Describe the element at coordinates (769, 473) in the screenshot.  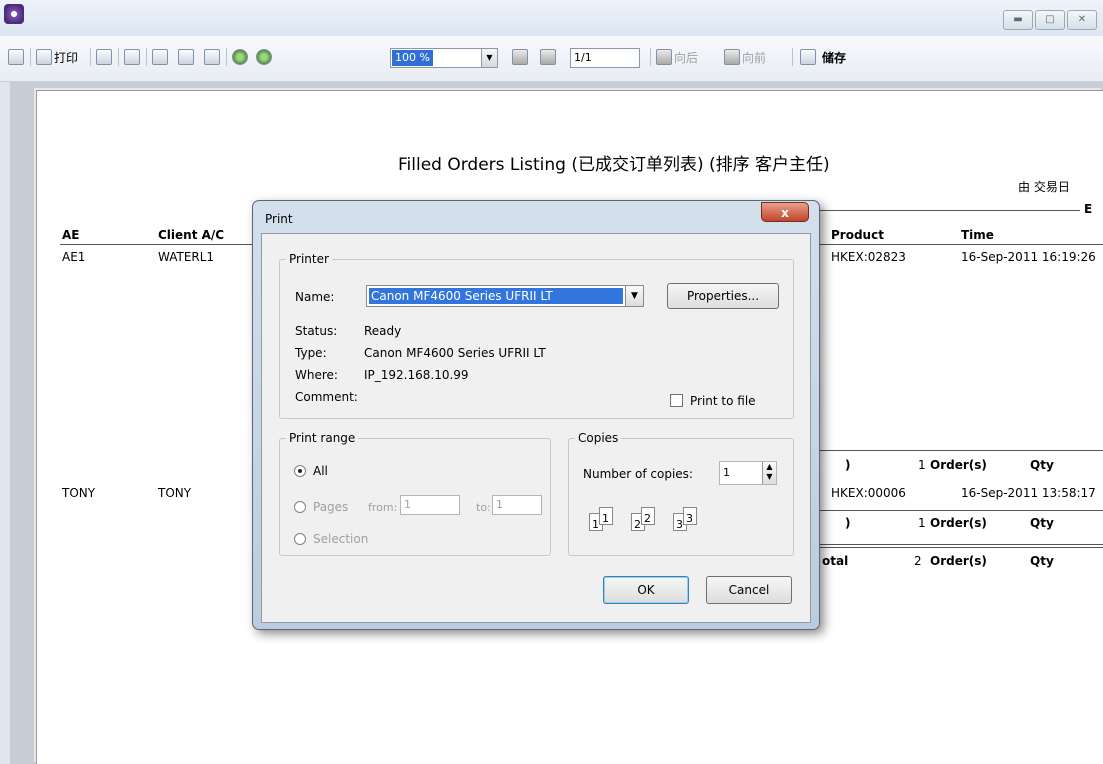
I see `copies-spinner: ▲ ▼` at that location.